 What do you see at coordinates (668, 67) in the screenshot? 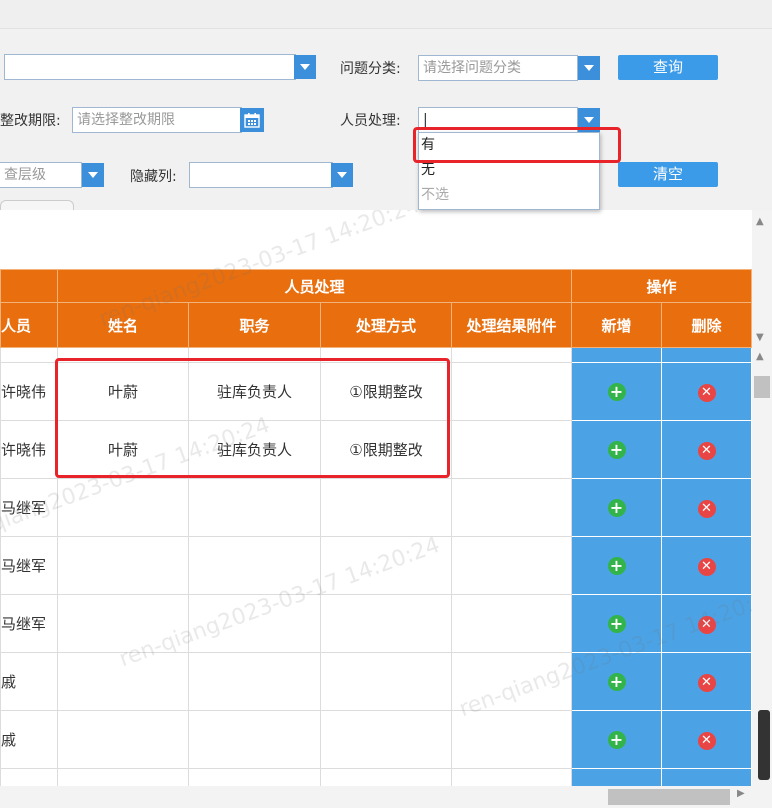
I see `query-button: 查询` at bounding box center [668, 67].